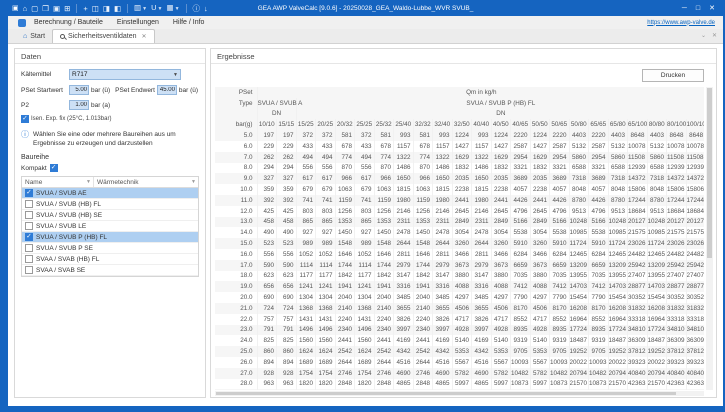  I want to click on underline-icon: U▼, so click(156, 8).